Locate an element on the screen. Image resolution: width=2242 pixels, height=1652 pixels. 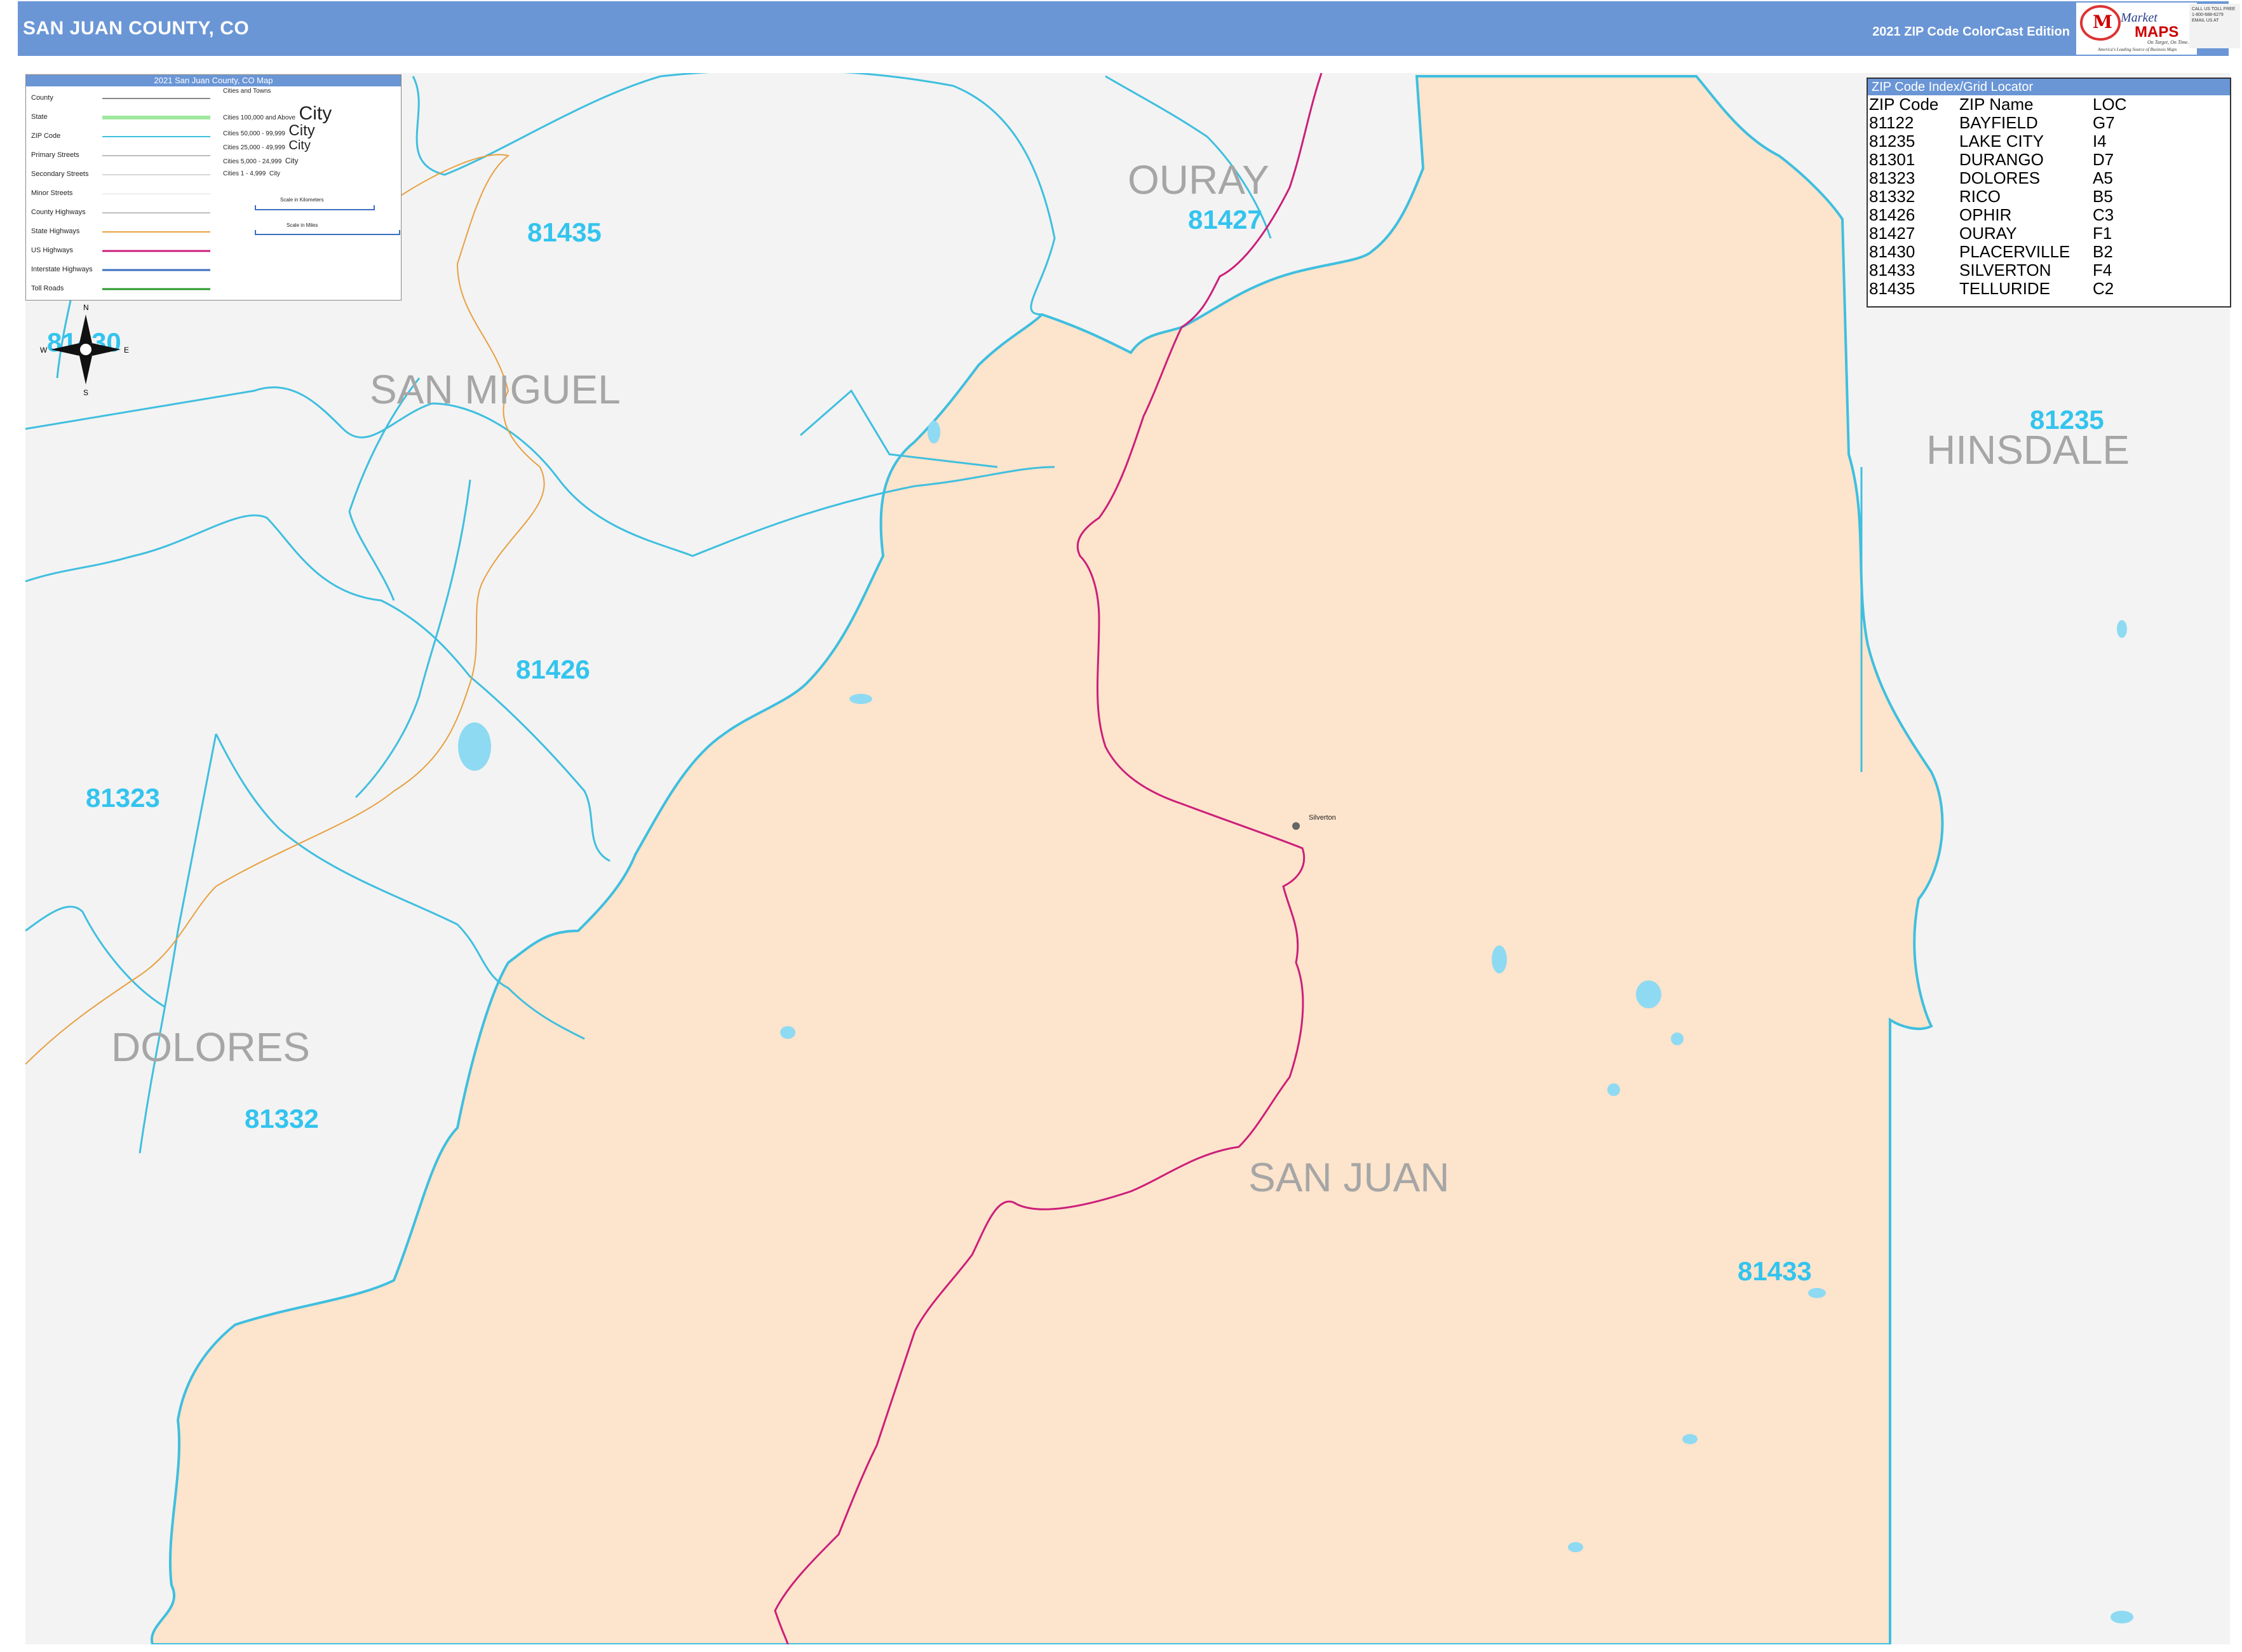
legend-row-secondary: Secondary Streets is located at coordinates (60, 174).